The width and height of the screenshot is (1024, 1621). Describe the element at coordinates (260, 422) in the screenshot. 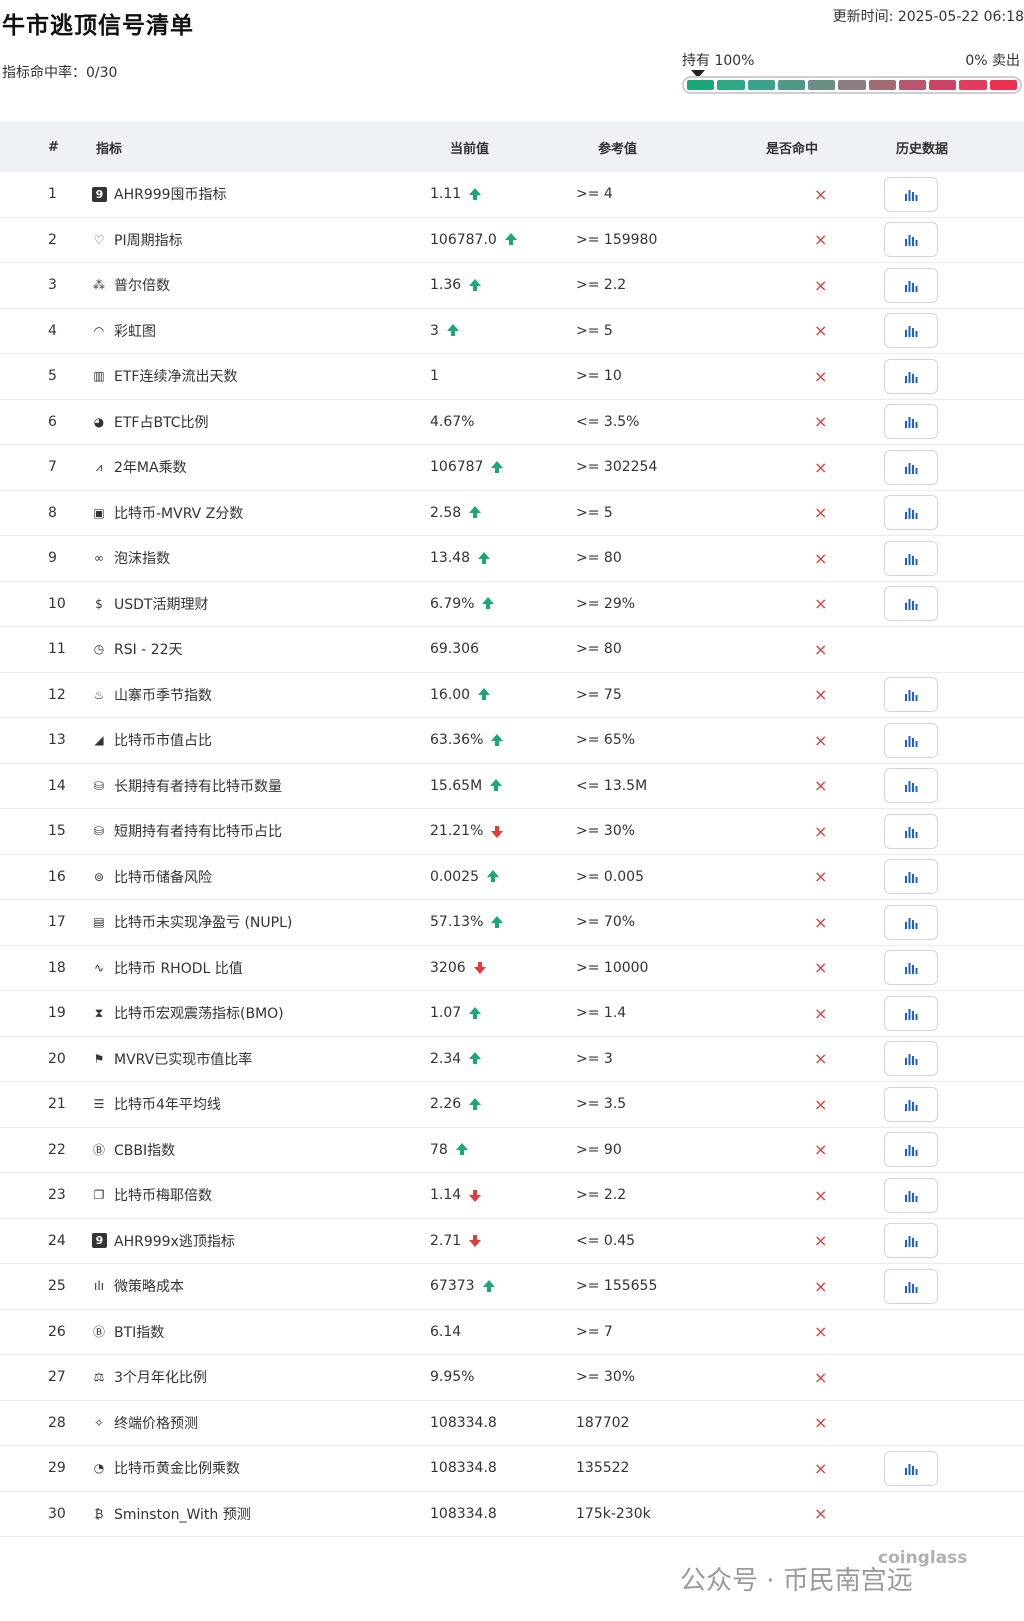

I see `indicator-name-cell: ◕ ETF占BTC比例` at that location.